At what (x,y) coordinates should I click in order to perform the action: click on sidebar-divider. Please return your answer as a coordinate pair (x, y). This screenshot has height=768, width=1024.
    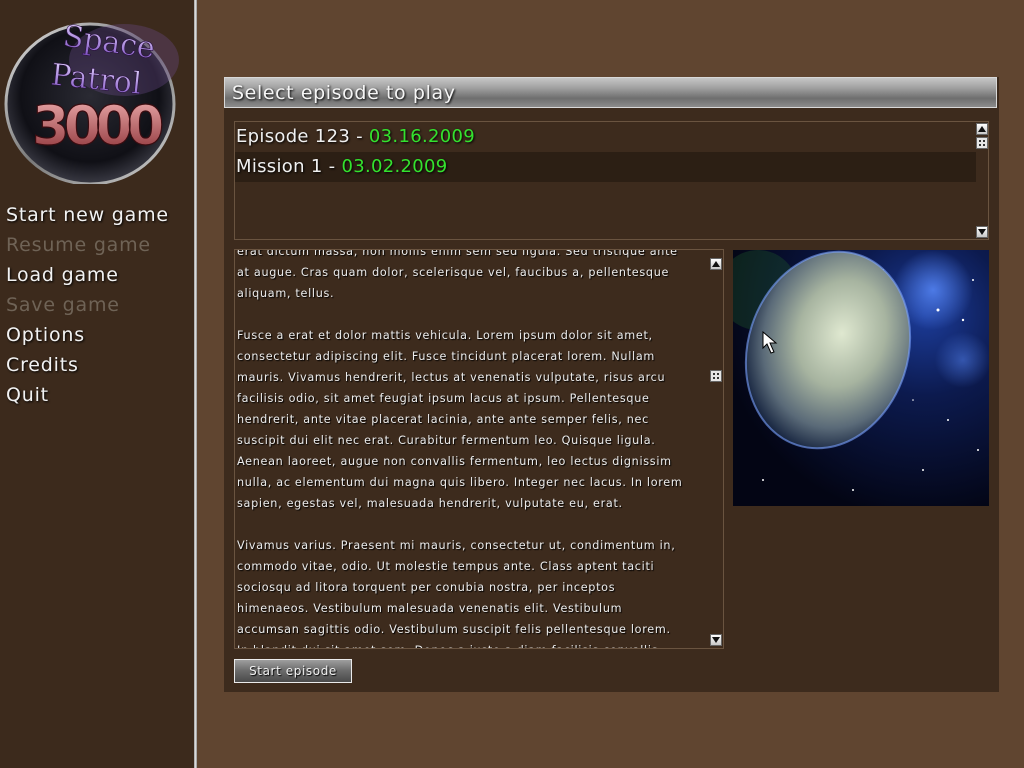
    Looking at the image, I should click on (195, 384).